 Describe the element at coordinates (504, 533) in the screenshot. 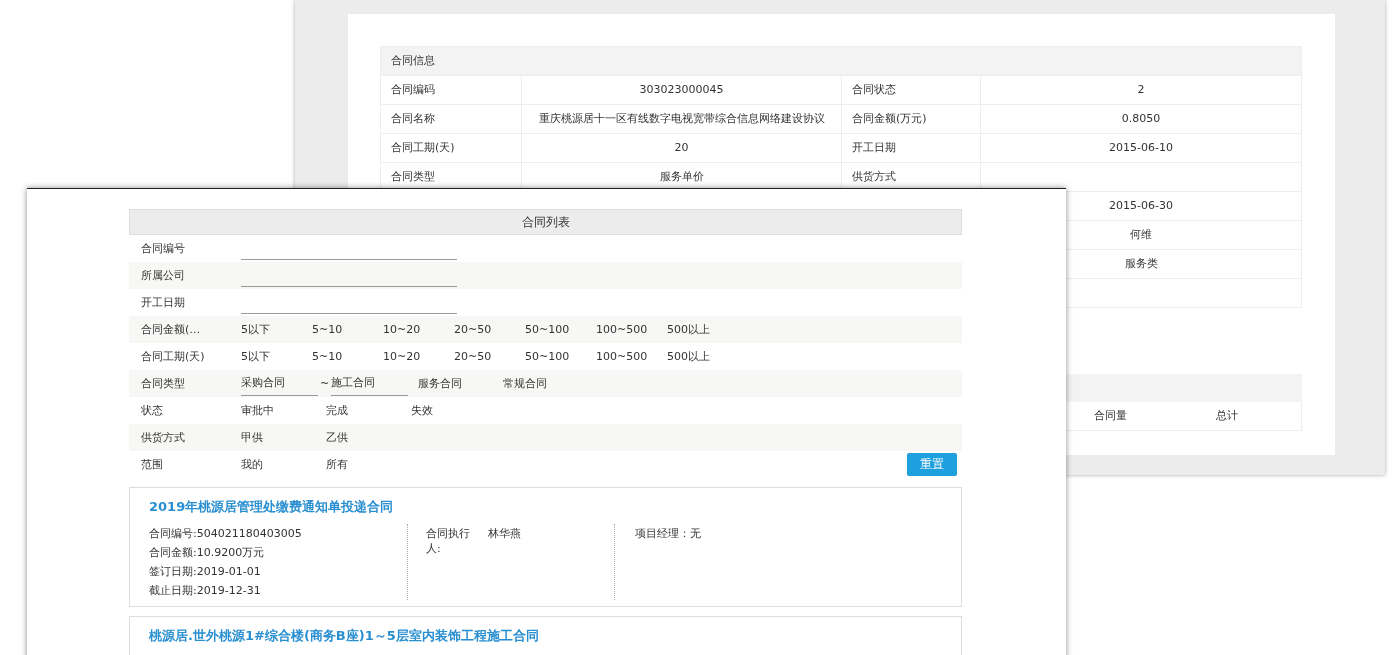

I see `executor-name: 林华燕` at that location.